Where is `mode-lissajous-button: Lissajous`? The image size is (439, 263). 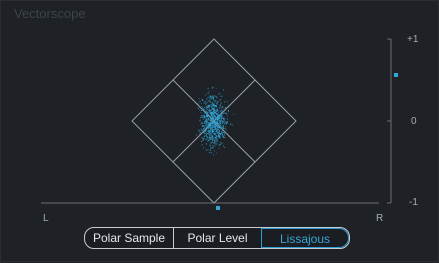
mode-lissajous-button: Lissajous is located at coordinates (305, 238).